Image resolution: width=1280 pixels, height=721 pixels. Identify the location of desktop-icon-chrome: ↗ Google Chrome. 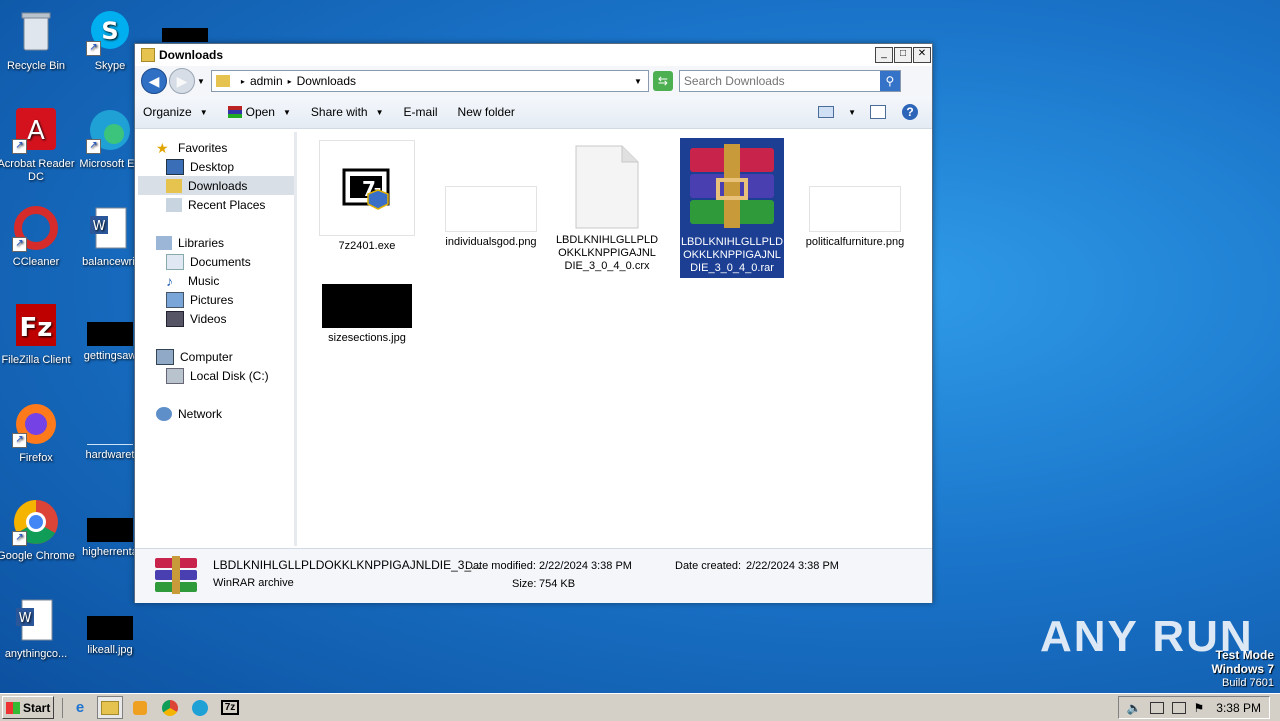
(38, 530).